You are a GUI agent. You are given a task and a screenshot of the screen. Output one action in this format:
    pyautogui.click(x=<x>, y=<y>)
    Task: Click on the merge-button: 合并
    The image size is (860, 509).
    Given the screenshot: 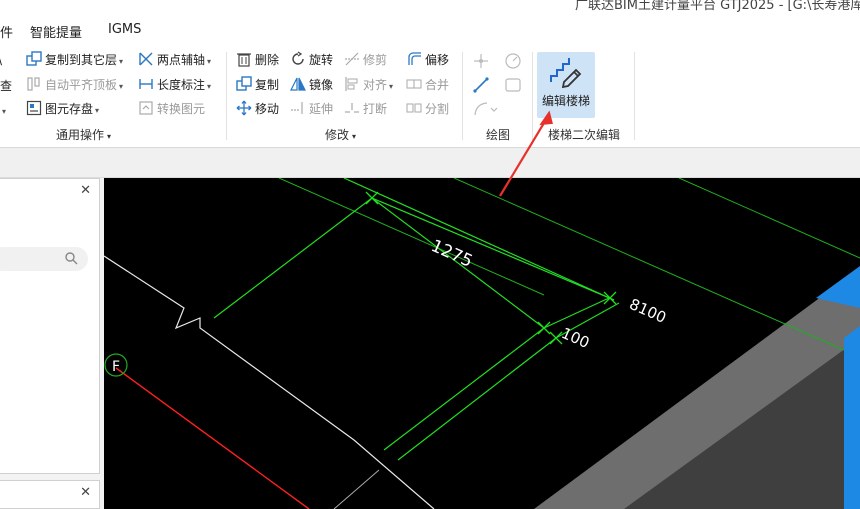 What is the action you would take?
    pyautogui.click(x=427, y=85)
    